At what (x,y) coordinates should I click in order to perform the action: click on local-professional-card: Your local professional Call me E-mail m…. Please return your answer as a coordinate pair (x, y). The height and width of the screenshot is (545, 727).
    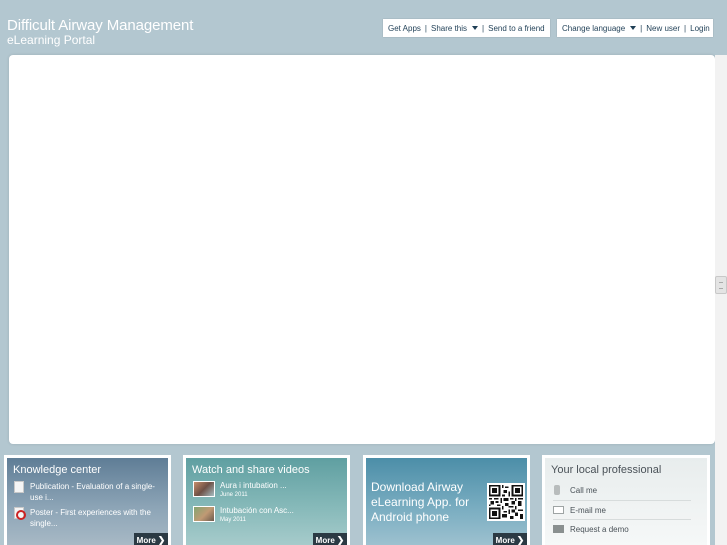
    Looking at the image, I should click on (626, 500).